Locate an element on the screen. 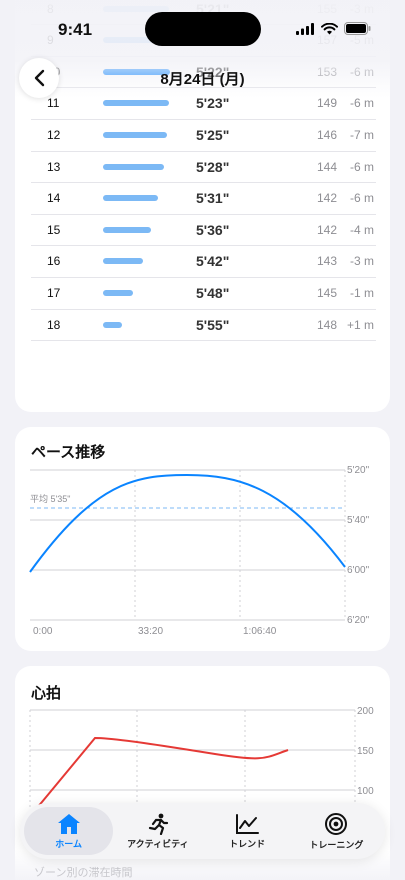 The width and height of the screenshot is (405, 880). split-elevation: +1 m is located at coordinates (360, 324).